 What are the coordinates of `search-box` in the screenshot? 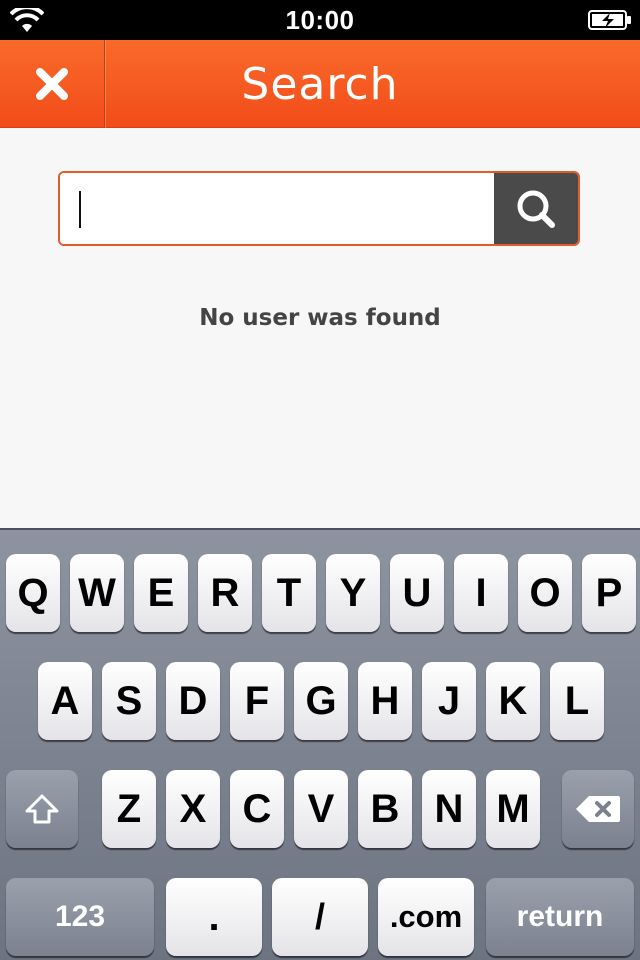 It's located at (319, 208).